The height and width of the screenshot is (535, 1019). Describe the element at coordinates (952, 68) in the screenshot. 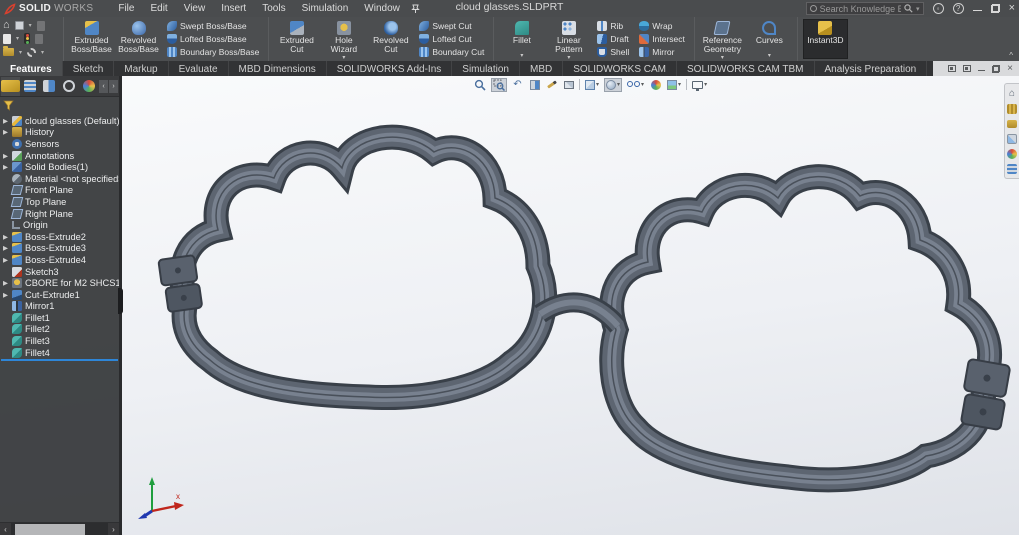

I see `cascade-icon` at that location.